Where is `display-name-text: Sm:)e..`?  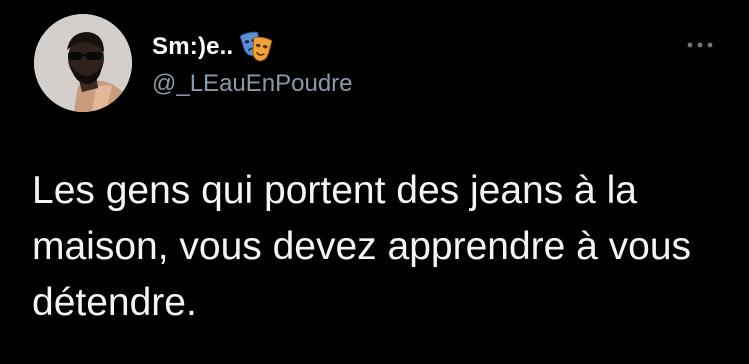 display-name-text: Sm:)e.. is located at coordinates (192, 47).